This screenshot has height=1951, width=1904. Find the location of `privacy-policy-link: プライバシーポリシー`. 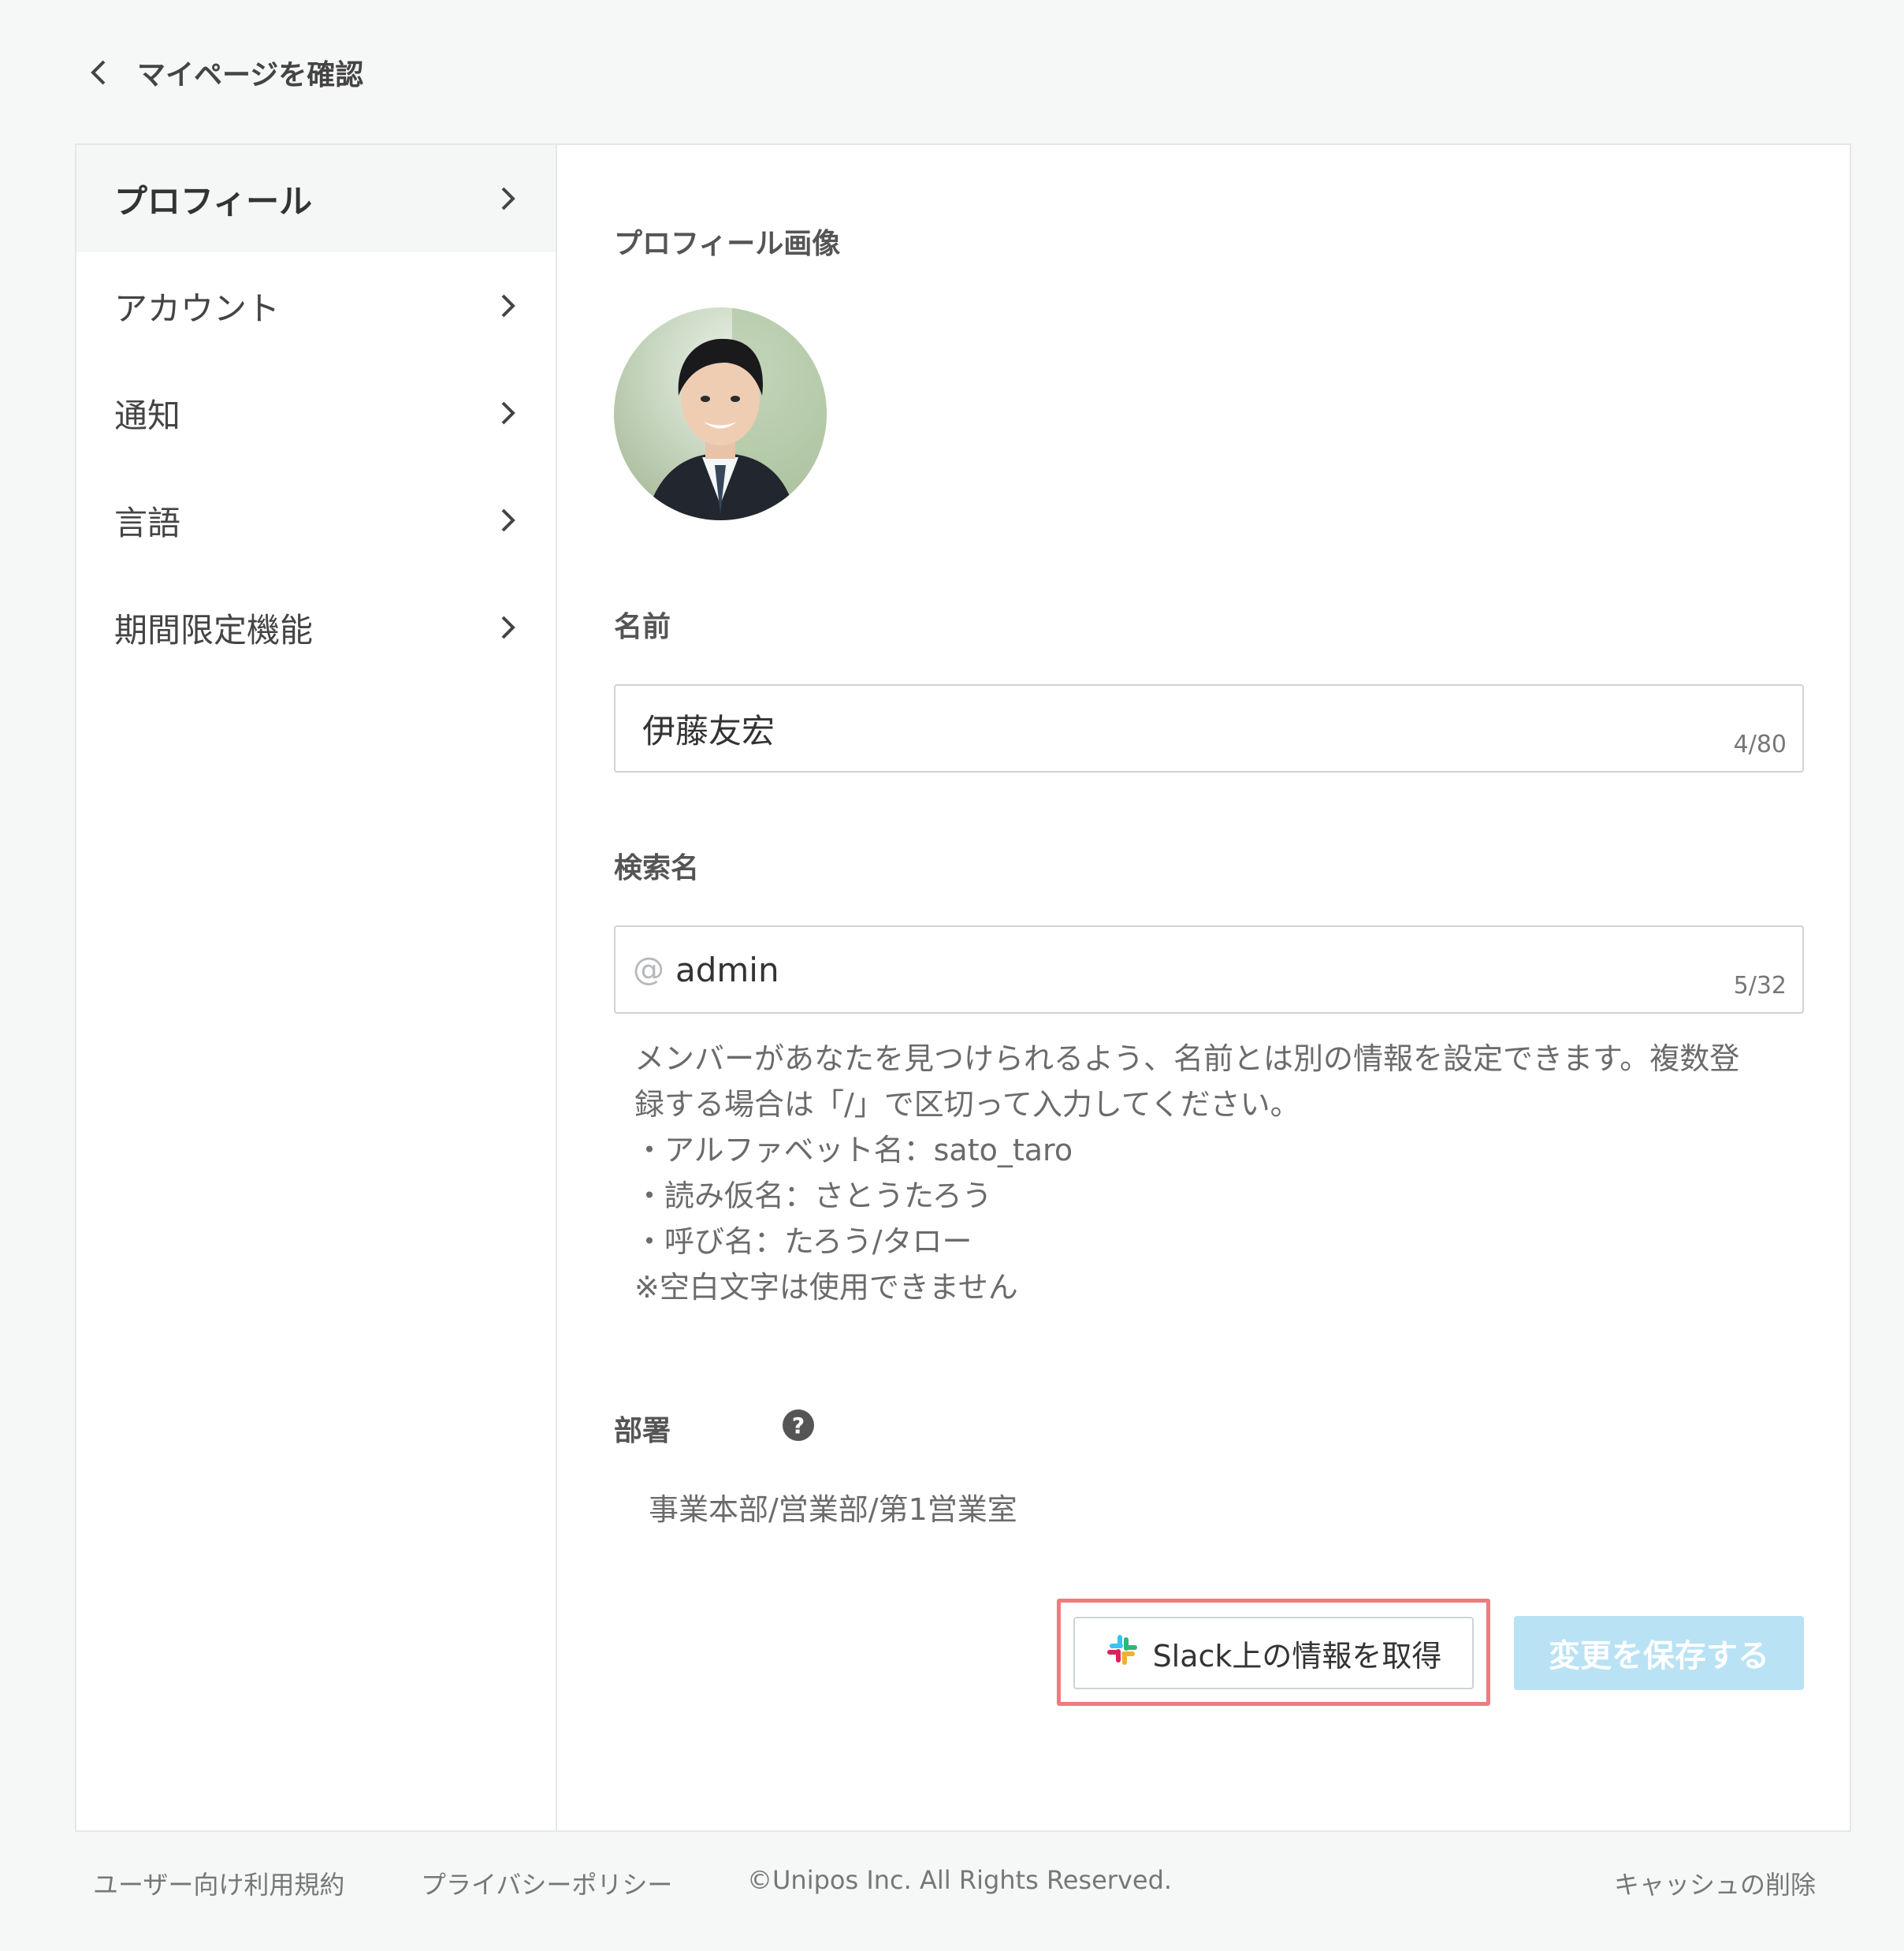

privacy-policy-link: プライバシーポリシー is located at coordinates (546, 1883).